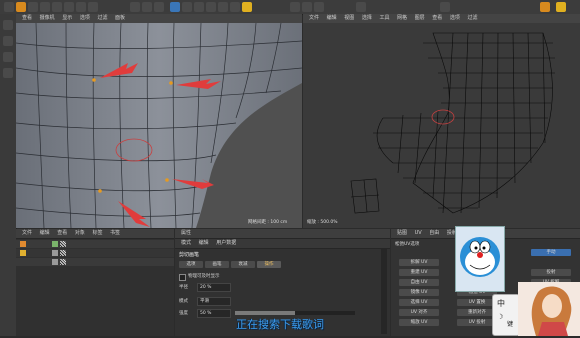 This screenshot has height=338, width=580. Describe the element at coordinates (211, 7) in the screenshot. I see `deformer-icon` at that location.